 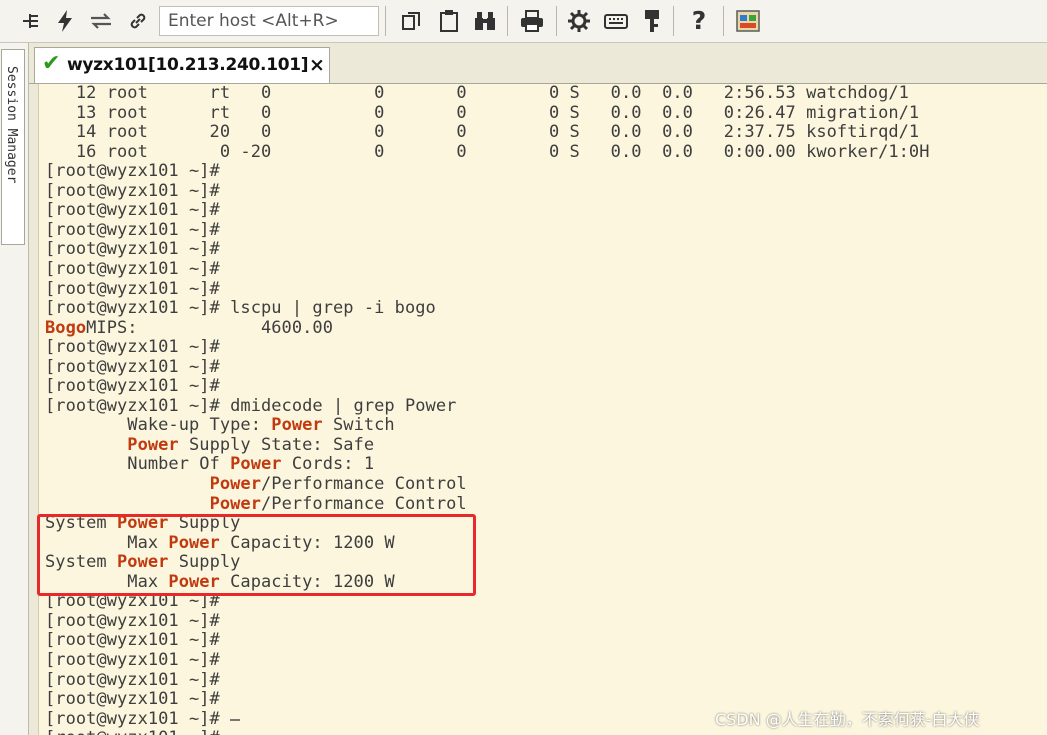 What do you see at coordinates (317, 65) in the screenshot?
I see `close-icon: ×` at bounding box center [317, 65].